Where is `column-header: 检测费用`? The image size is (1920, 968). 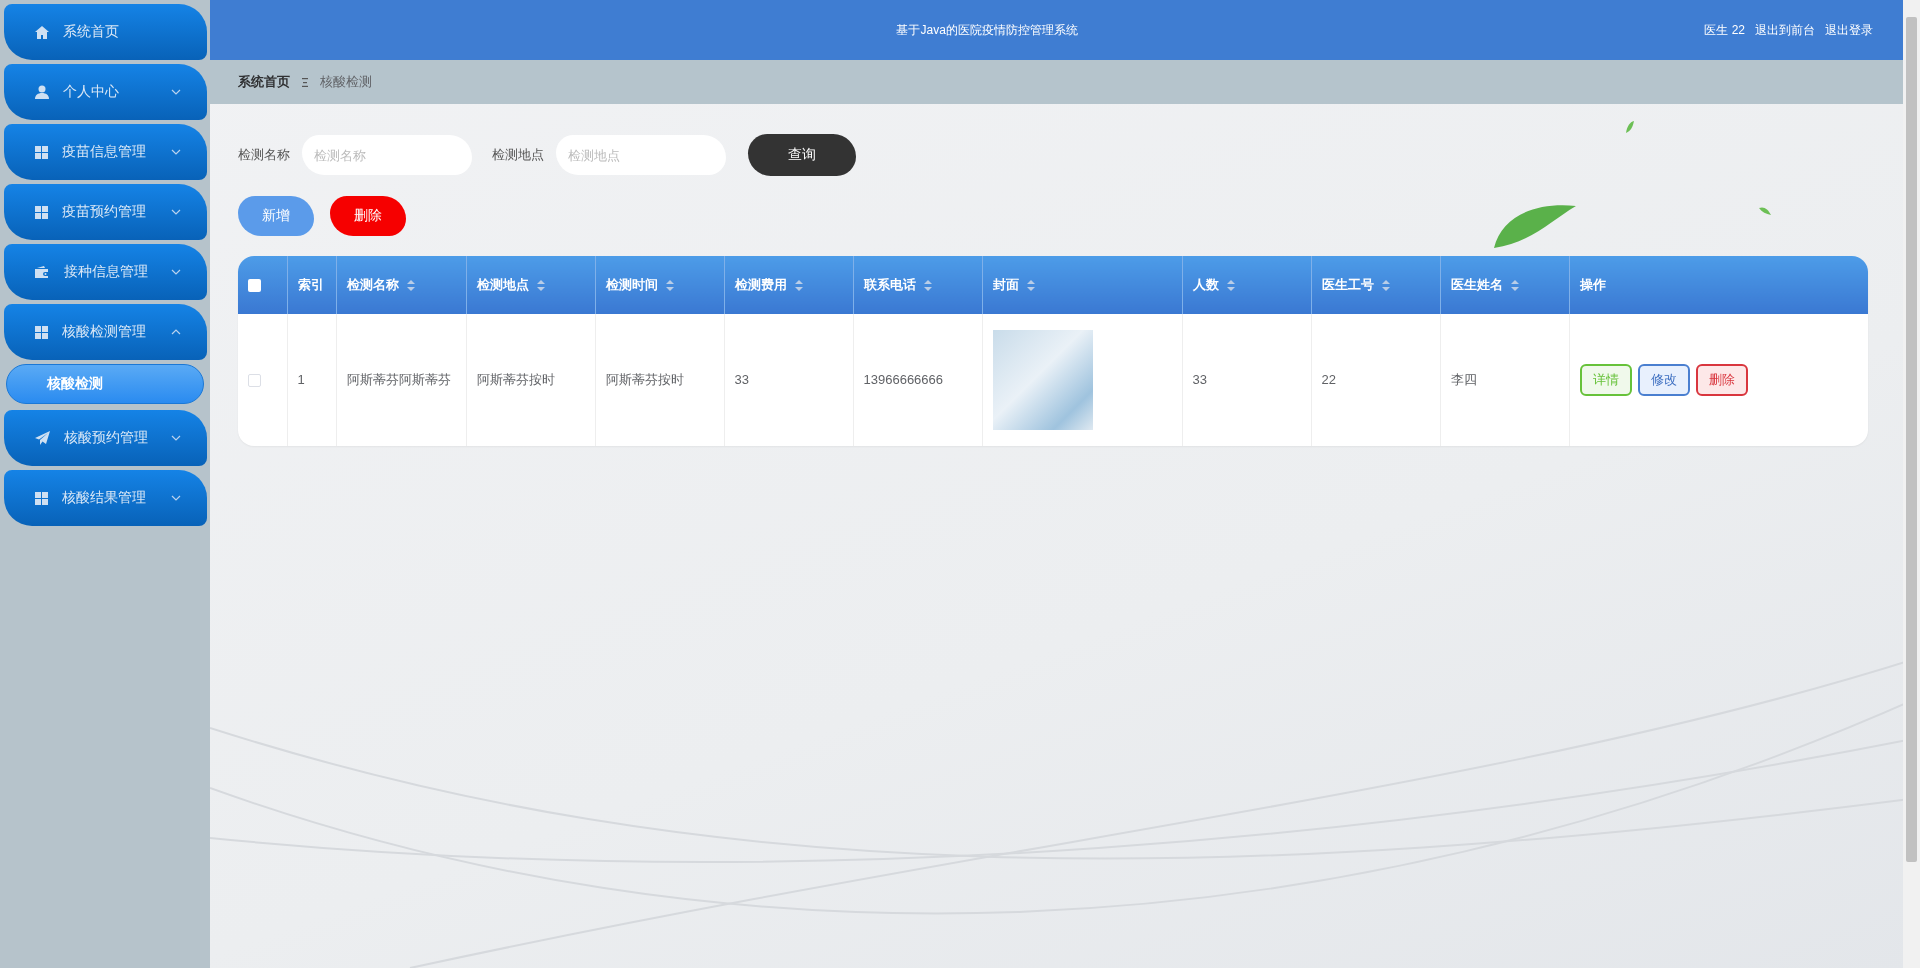
column-header: 检测费用 is located at coordinates (760, 285).